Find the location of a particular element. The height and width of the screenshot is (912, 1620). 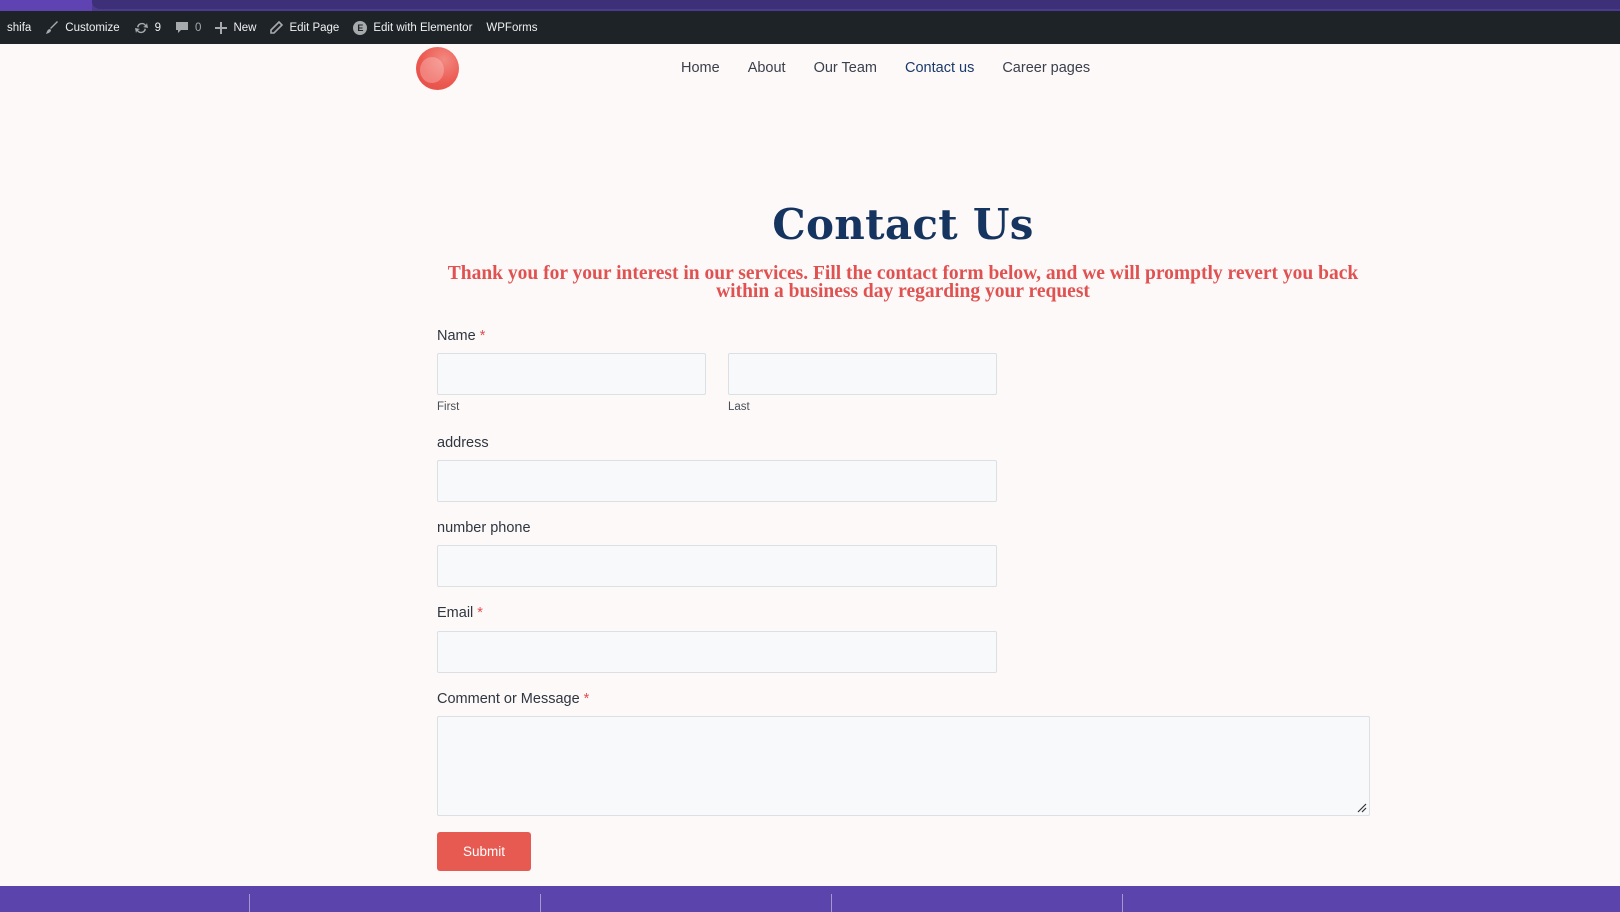

admin-wpforms: WPForms is located at coordinates (511, 27).